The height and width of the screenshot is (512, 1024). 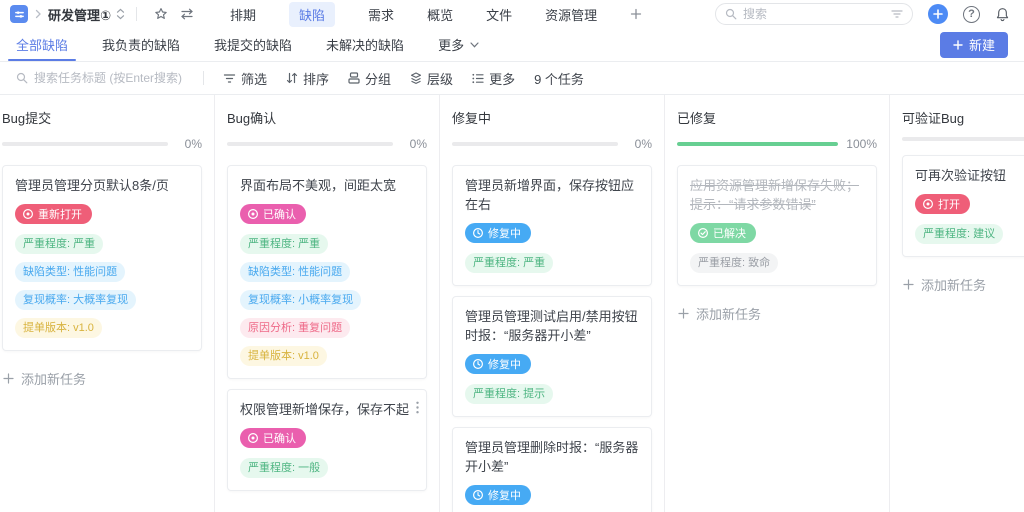 What do you see at coordinates (552, 356) in the screenshot?
I see `task-card: 管理员管理测试启用/禁用按钮时报：“服务器开小差” 修复中严重程度: 提示` at bounding box center [552, 356].